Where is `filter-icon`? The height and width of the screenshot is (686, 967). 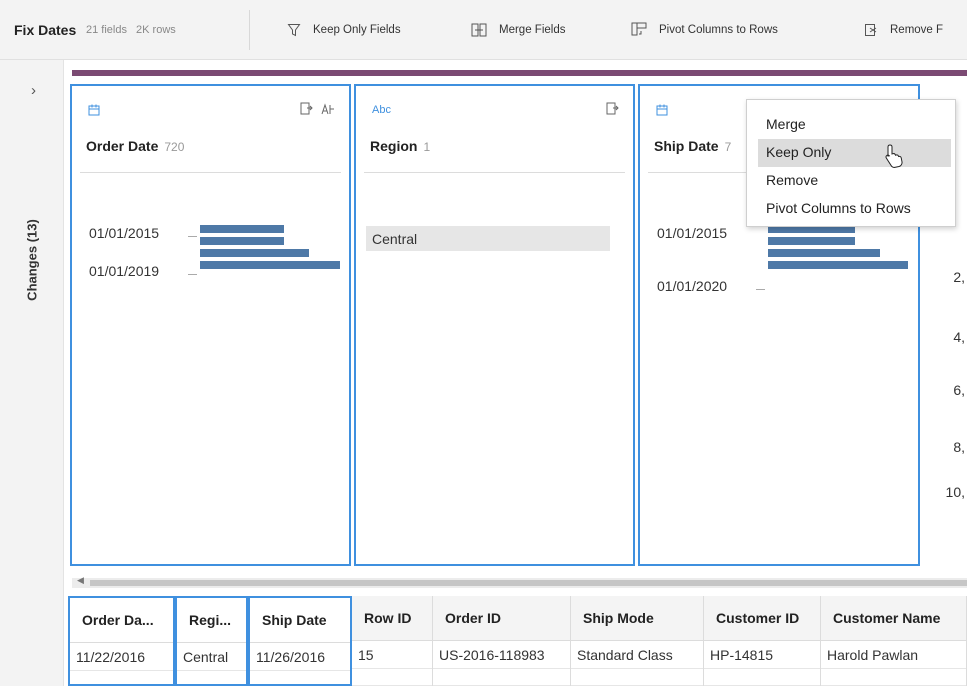 filter-icon is located at coordinates (294, 30).